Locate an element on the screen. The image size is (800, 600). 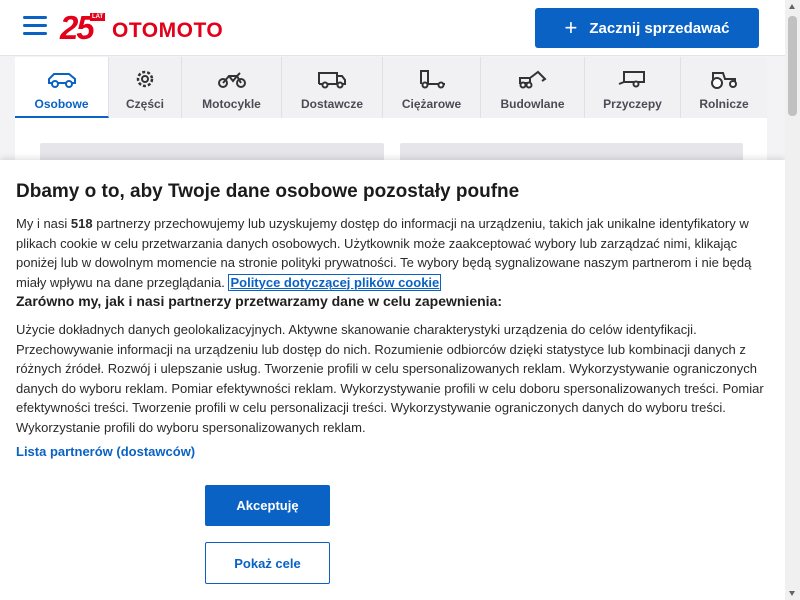
tab-label: Osobowe is located at coordinates (61, 104).